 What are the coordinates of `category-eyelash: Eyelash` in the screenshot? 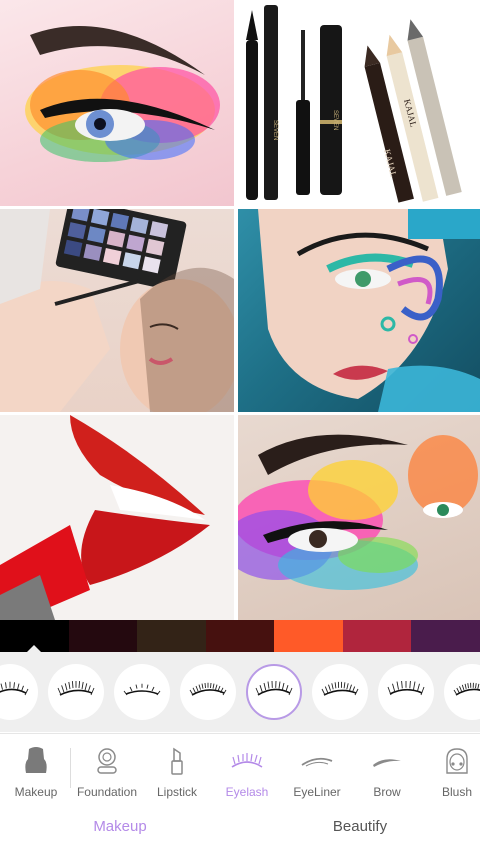 It's located at (247, 770).